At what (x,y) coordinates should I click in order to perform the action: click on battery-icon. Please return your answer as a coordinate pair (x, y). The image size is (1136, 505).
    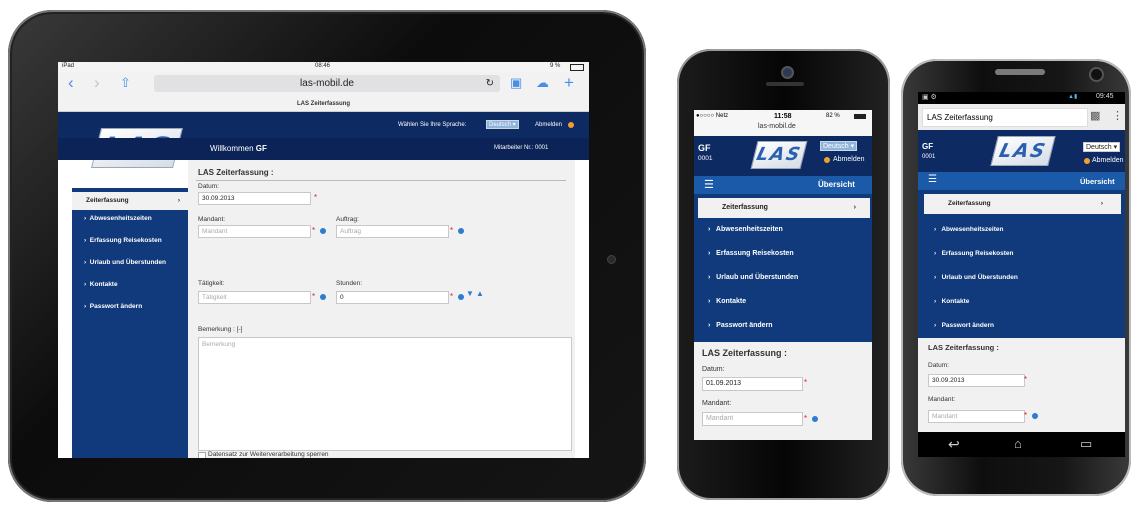
    Looking at the image, I should click on (577, 67).